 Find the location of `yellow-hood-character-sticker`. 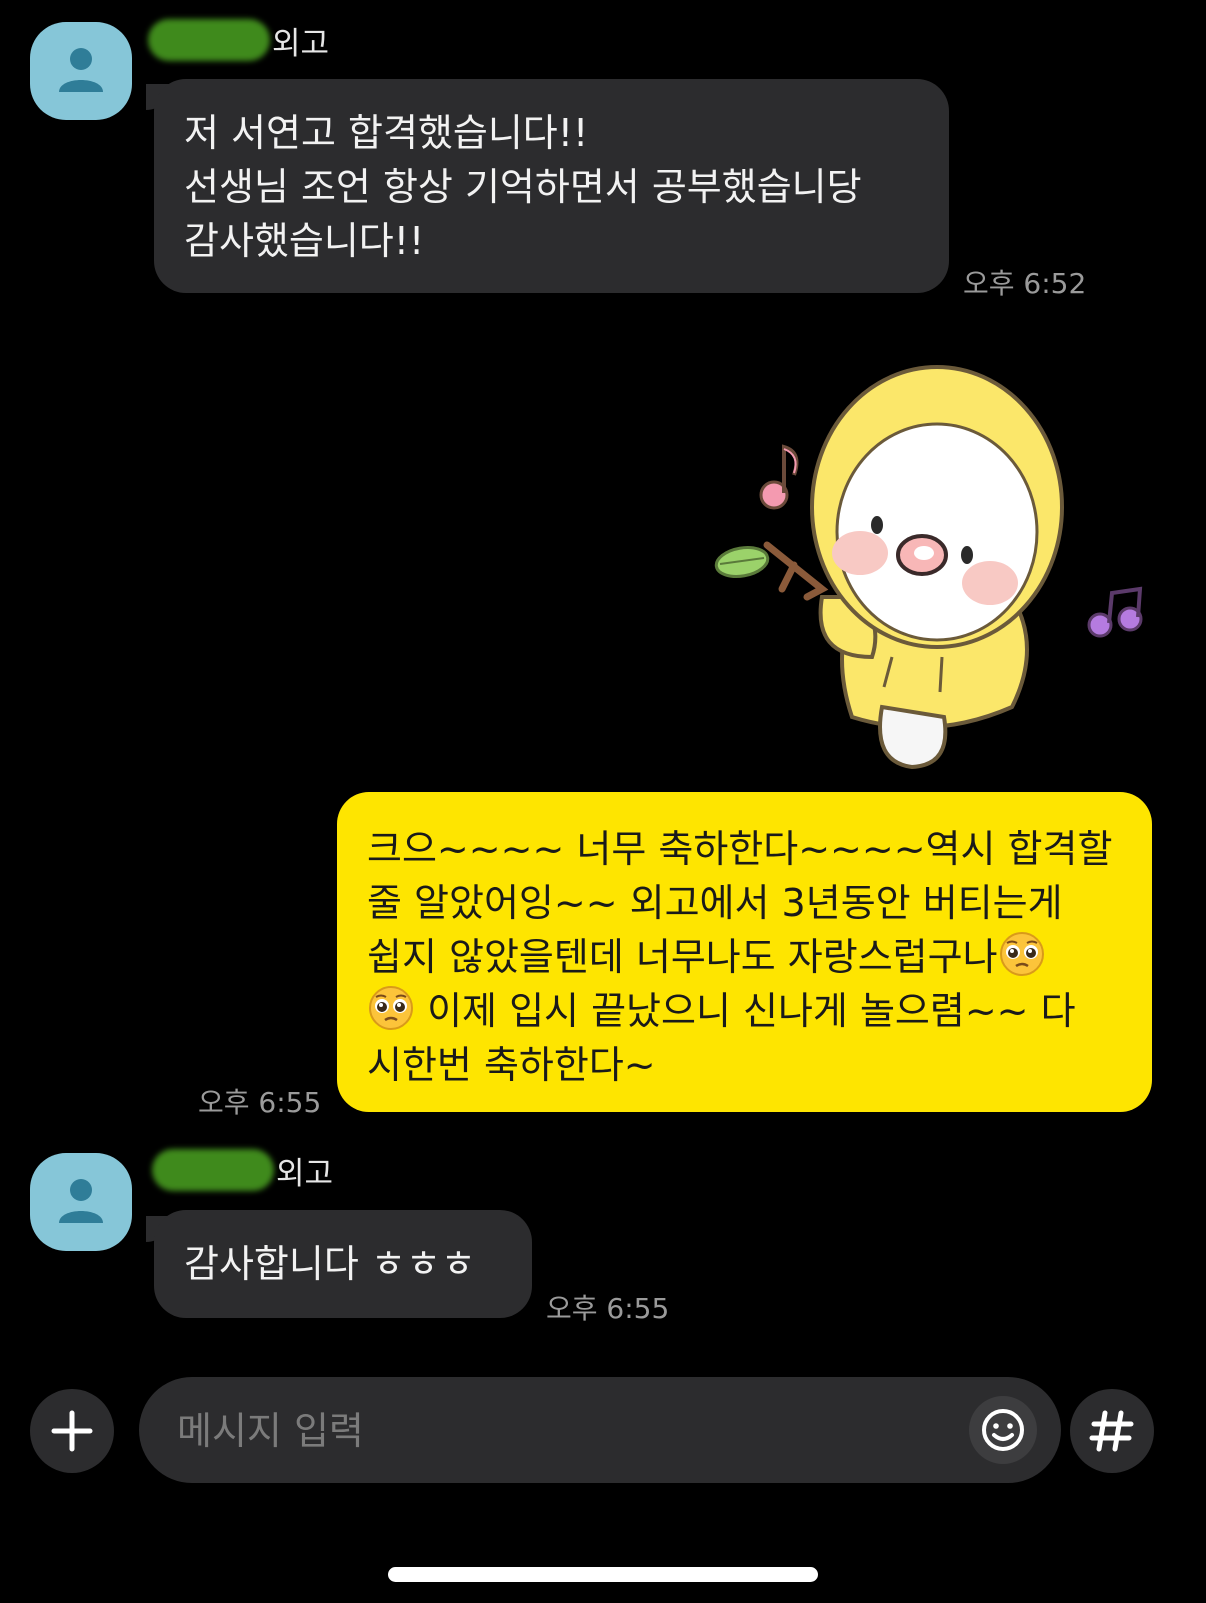

yellow-hood-character-sticker is located at coordinates (932, 567).